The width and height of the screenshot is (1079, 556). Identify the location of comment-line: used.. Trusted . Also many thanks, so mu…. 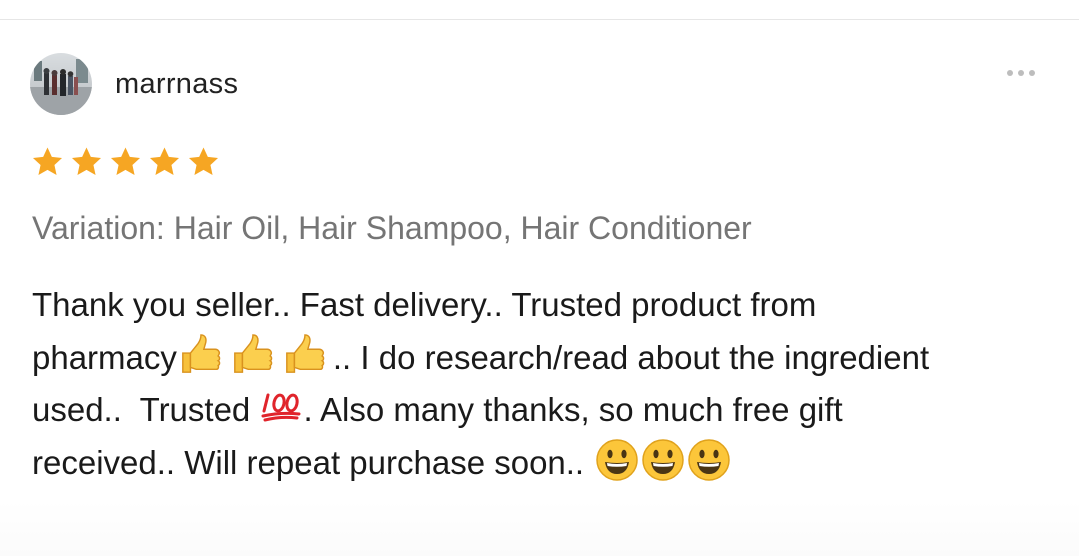
(547, 410).